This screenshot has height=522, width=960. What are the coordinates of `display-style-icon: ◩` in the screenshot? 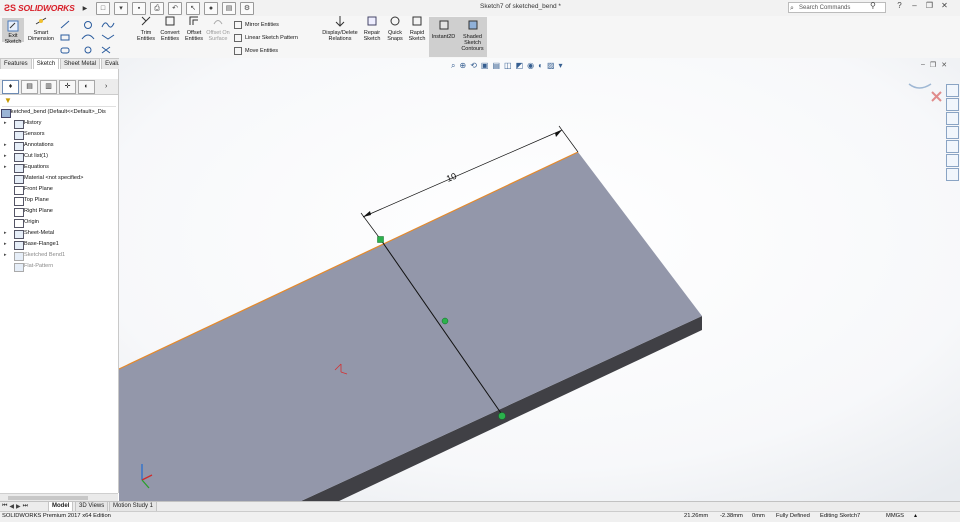 It's located at (520, 66).